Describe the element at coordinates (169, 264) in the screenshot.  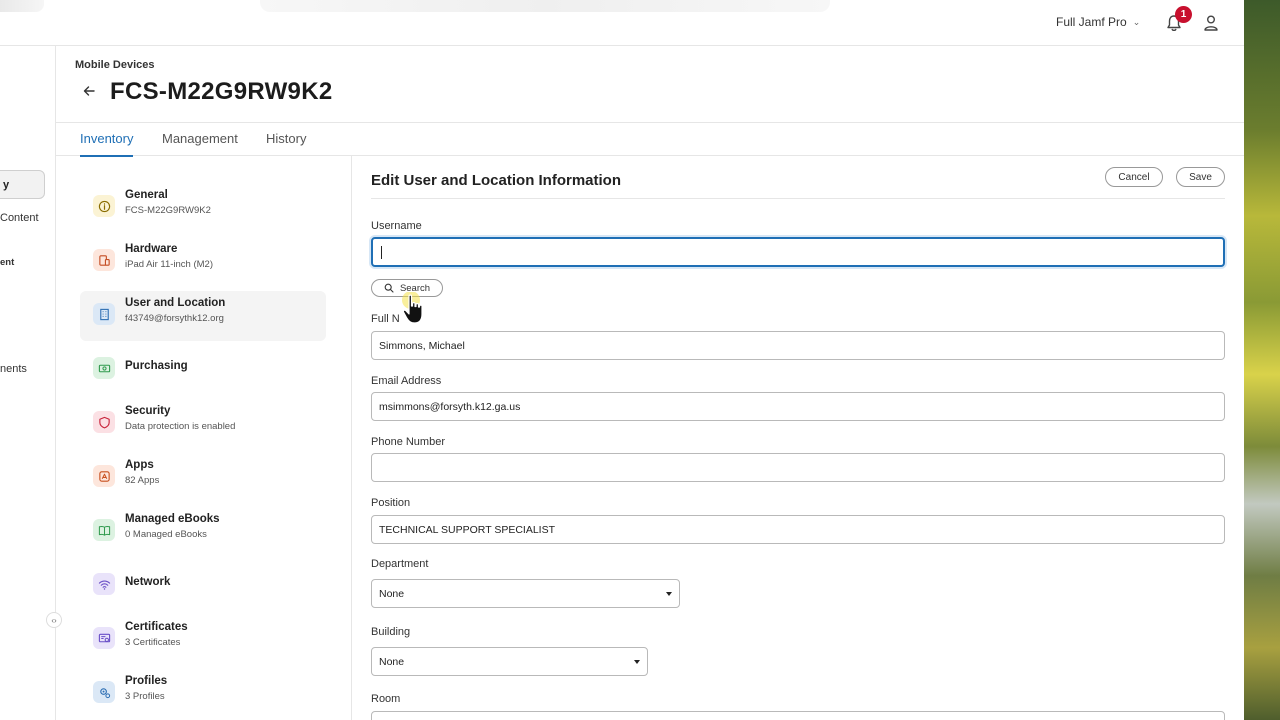
I see `section-subtitle: iPad Air 11-inch (M2)` at that location.